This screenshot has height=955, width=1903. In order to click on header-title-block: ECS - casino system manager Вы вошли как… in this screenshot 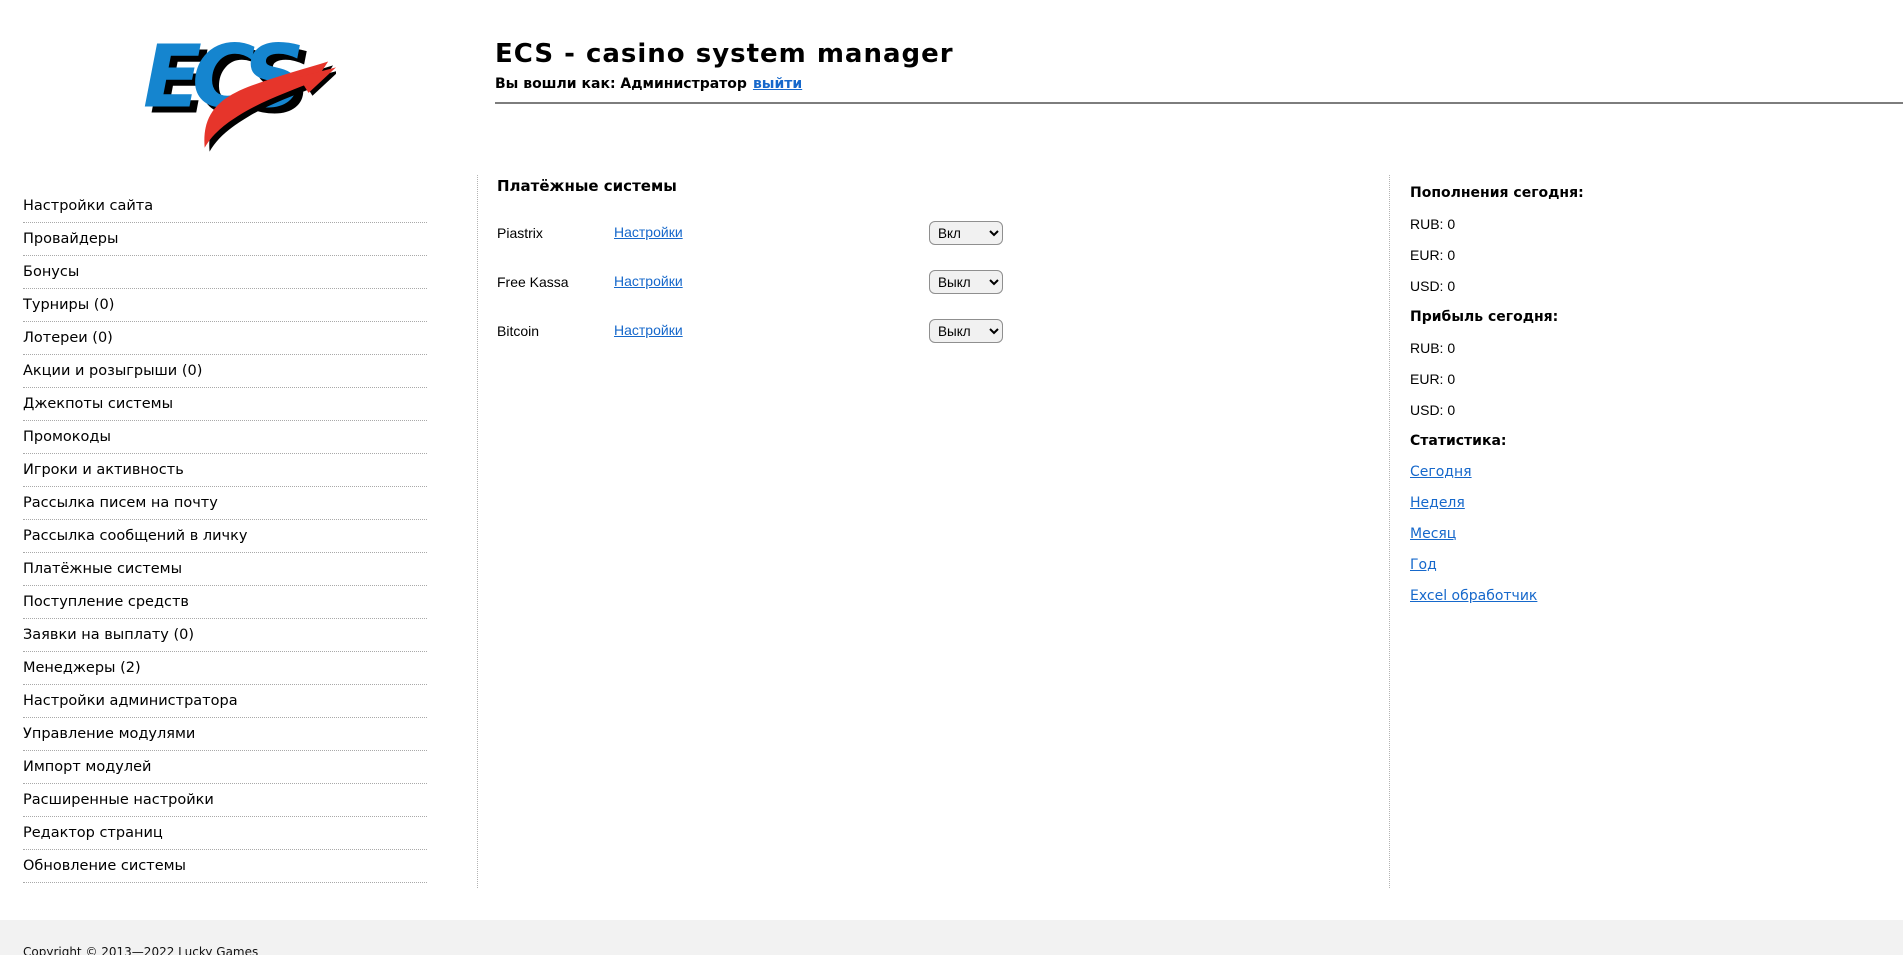, I will do `click(724, 65)`.